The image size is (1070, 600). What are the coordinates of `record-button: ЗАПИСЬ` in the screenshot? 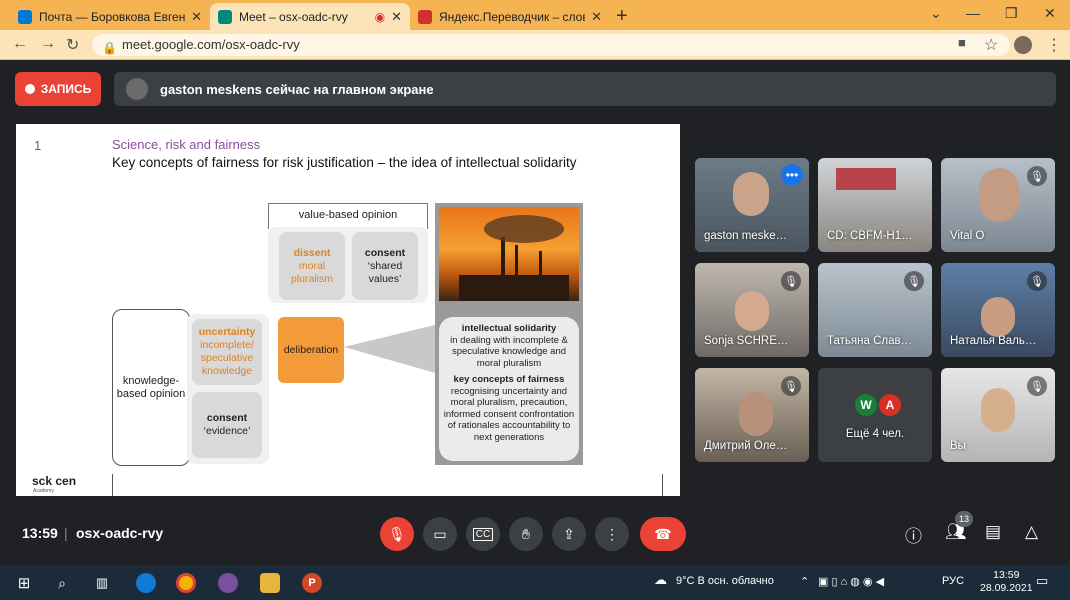 It's located at (58, 89).